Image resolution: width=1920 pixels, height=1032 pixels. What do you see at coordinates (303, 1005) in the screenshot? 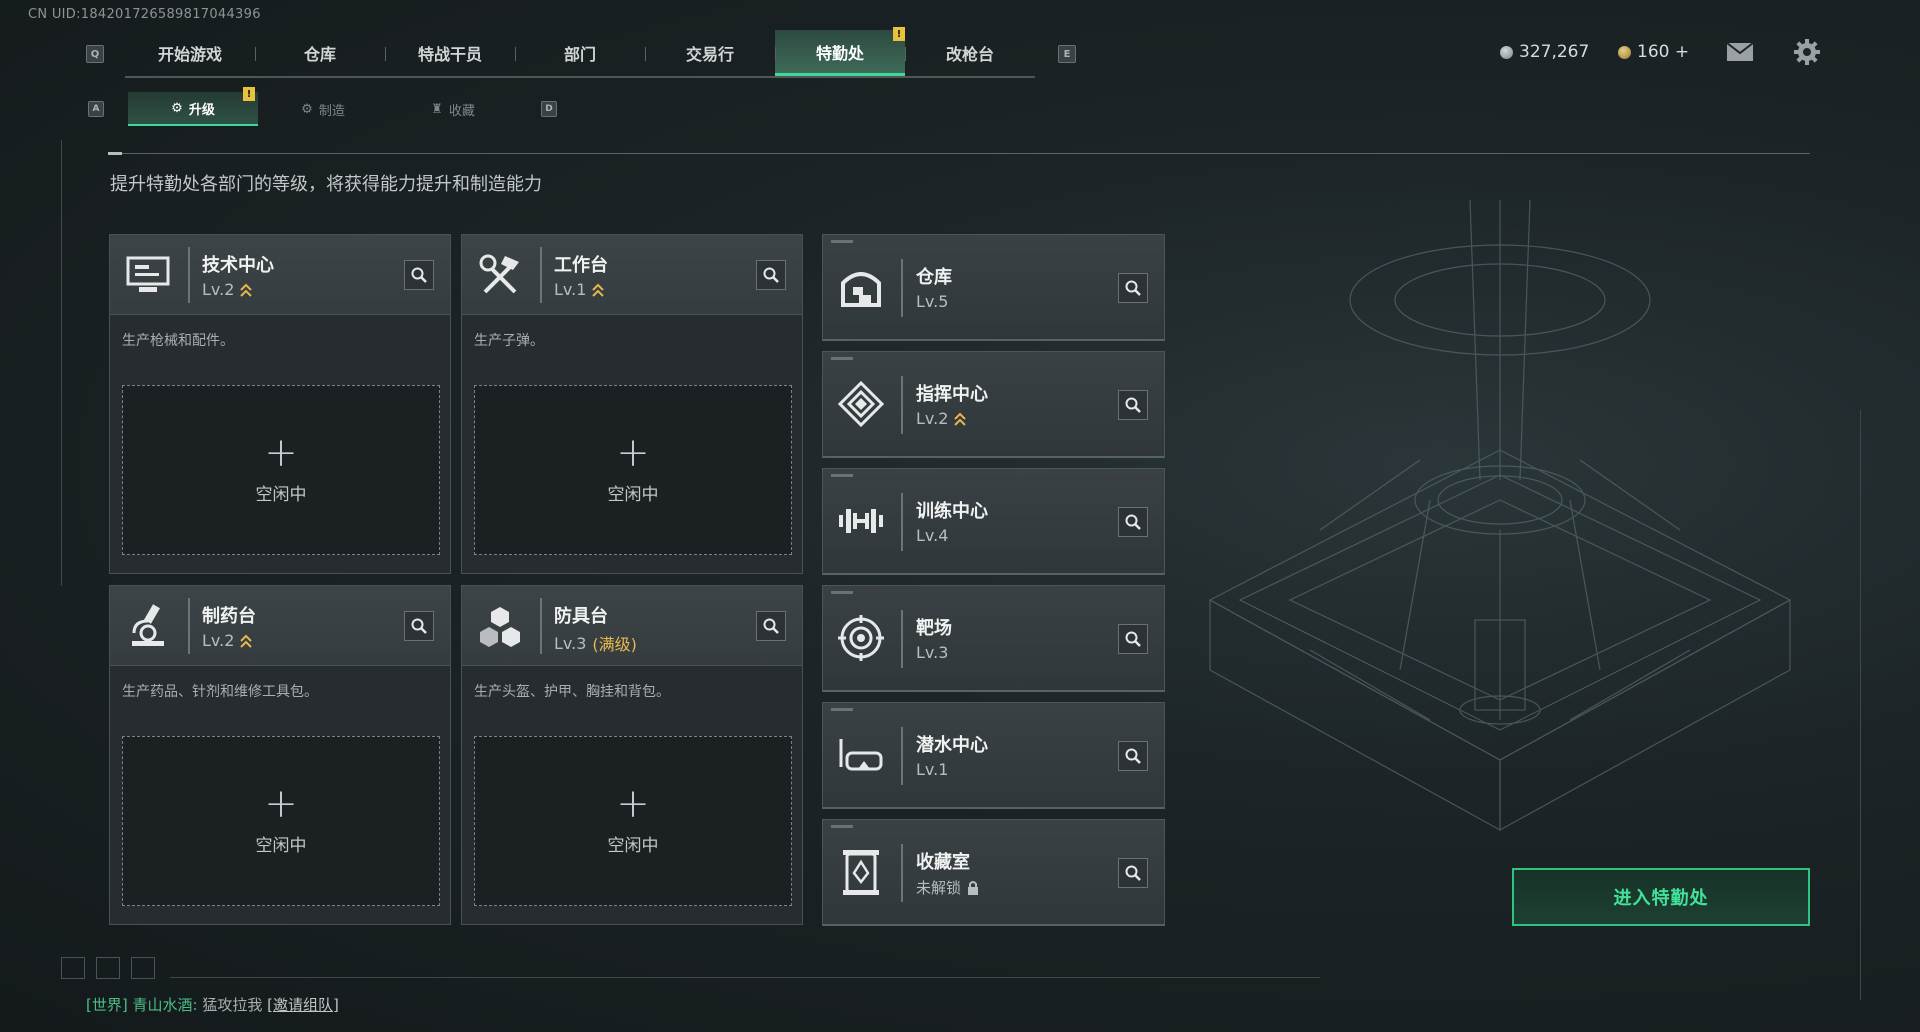
I see `invite-team-link: [邀请组队]` at bounding box center [303, 1005].